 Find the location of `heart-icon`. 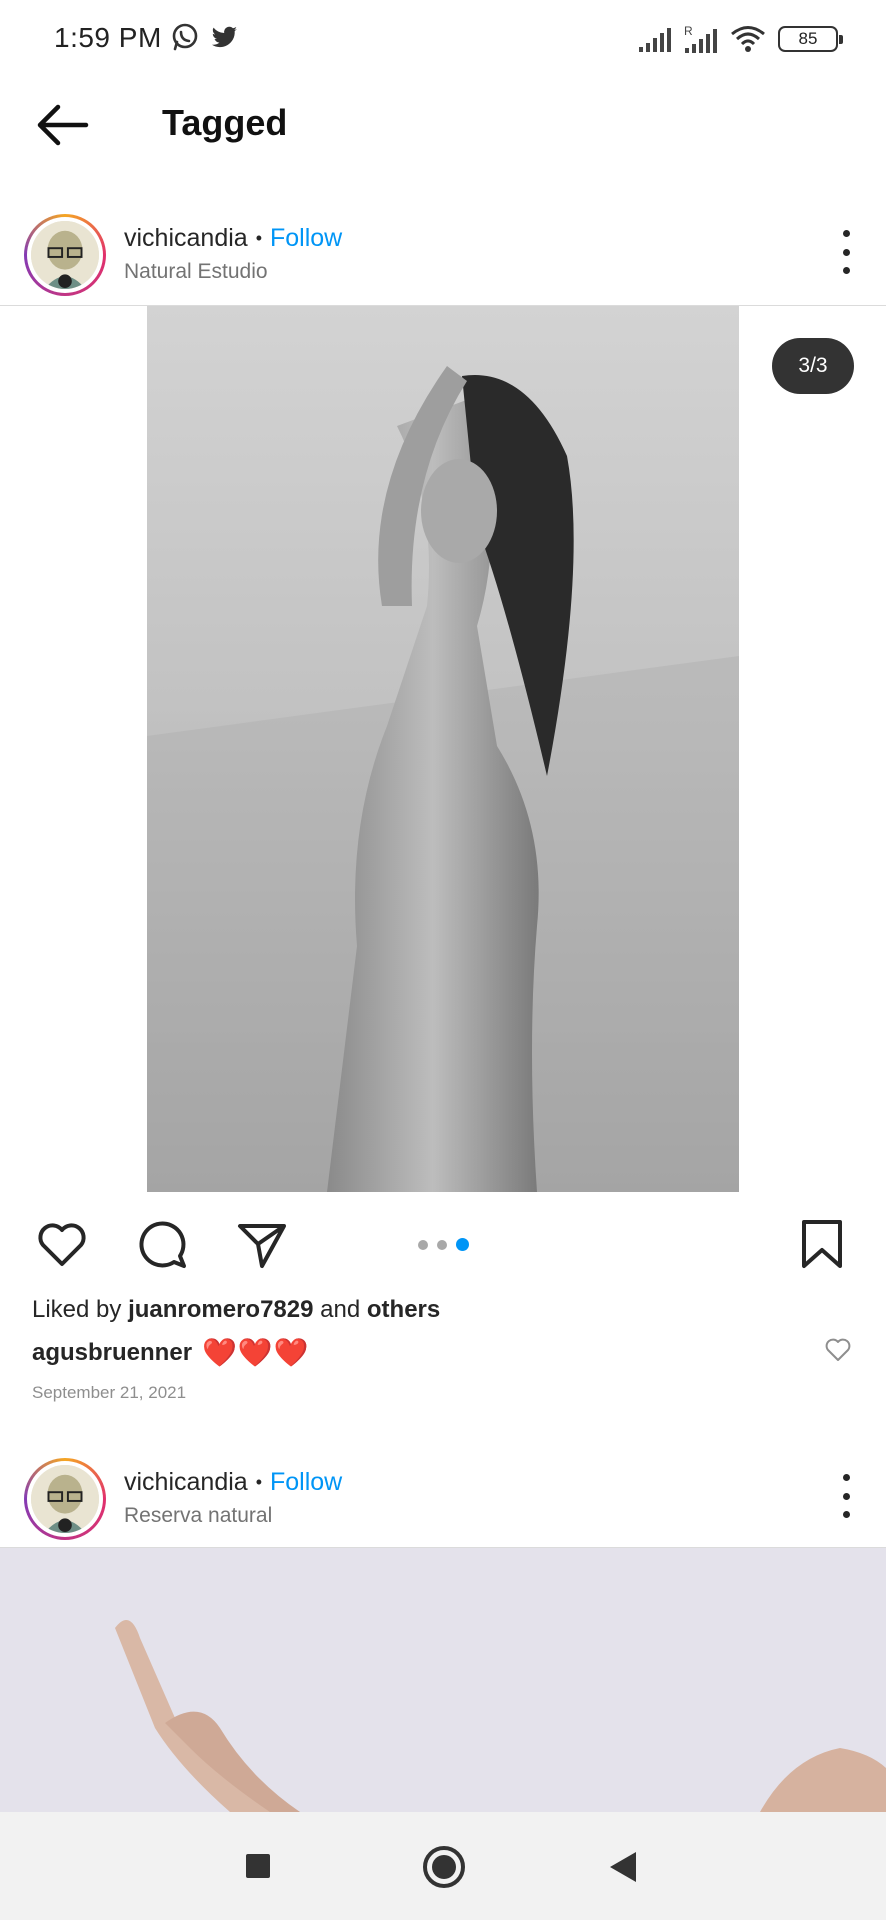

heart-icon is located at coordinates (62, 1244).